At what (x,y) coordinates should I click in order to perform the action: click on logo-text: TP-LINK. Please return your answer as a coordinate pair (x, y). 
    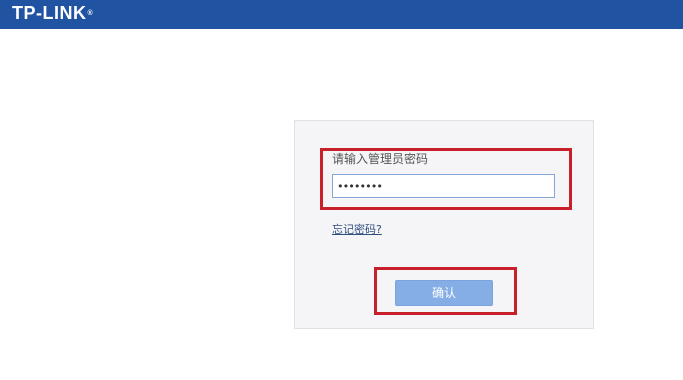
    Looking at the image, I should click on (49, 13).